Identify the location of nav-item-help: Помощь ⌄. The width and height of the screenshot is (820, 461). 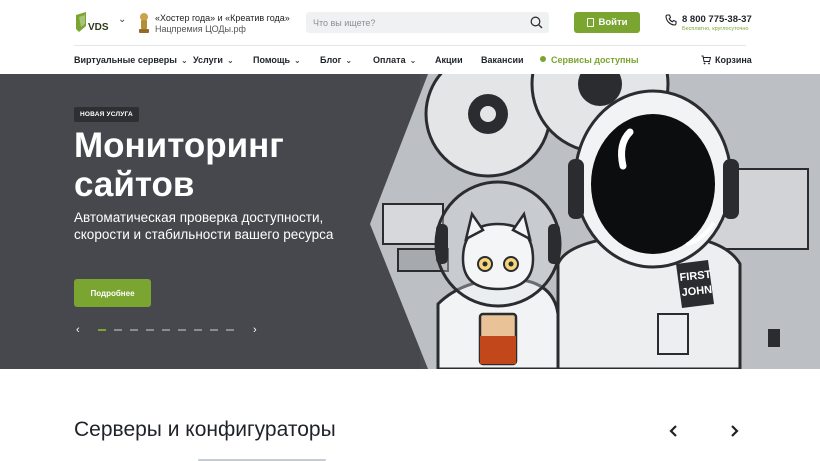
(277, 60).